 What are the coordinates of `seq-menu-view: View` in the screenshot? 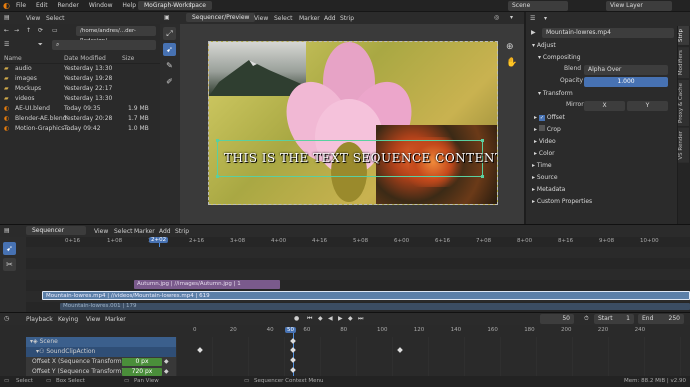 It's located at (101, 231).